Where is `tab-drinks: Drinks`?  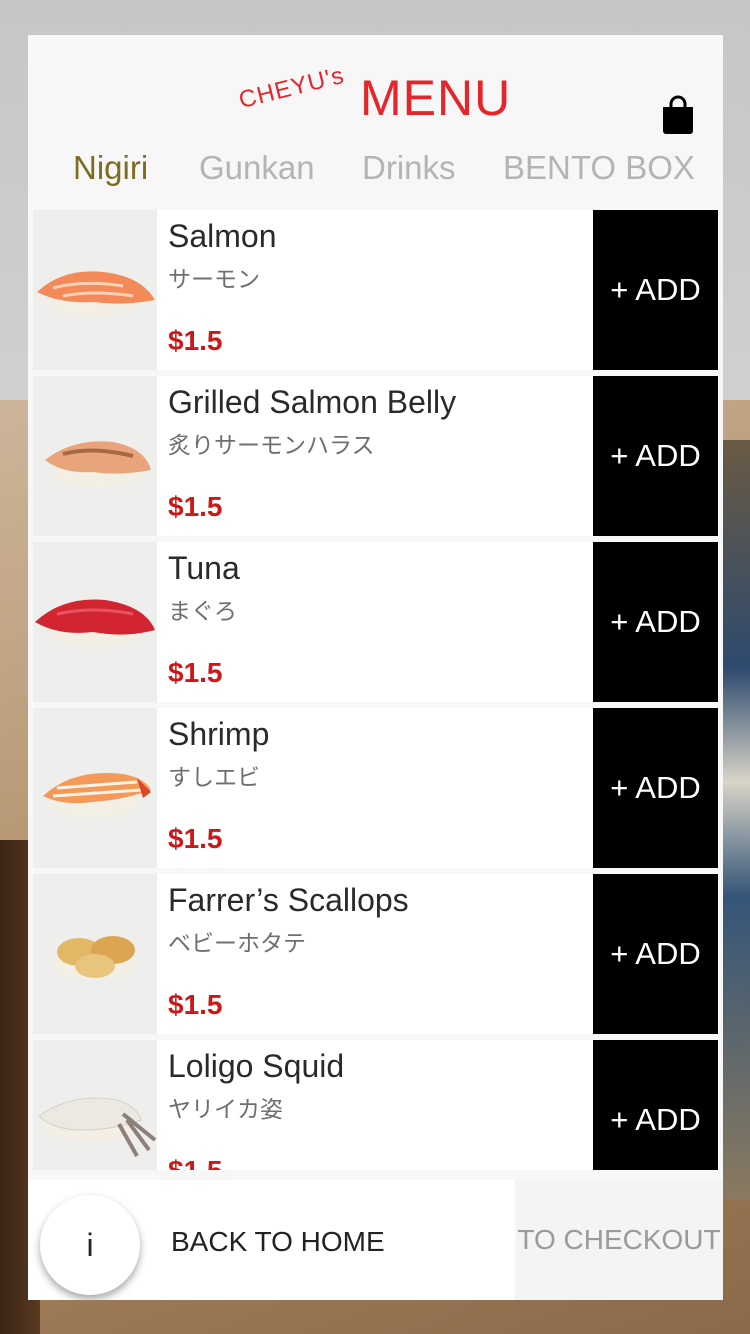 tab-drinks: Drinks is located at coordinates (409, 168).